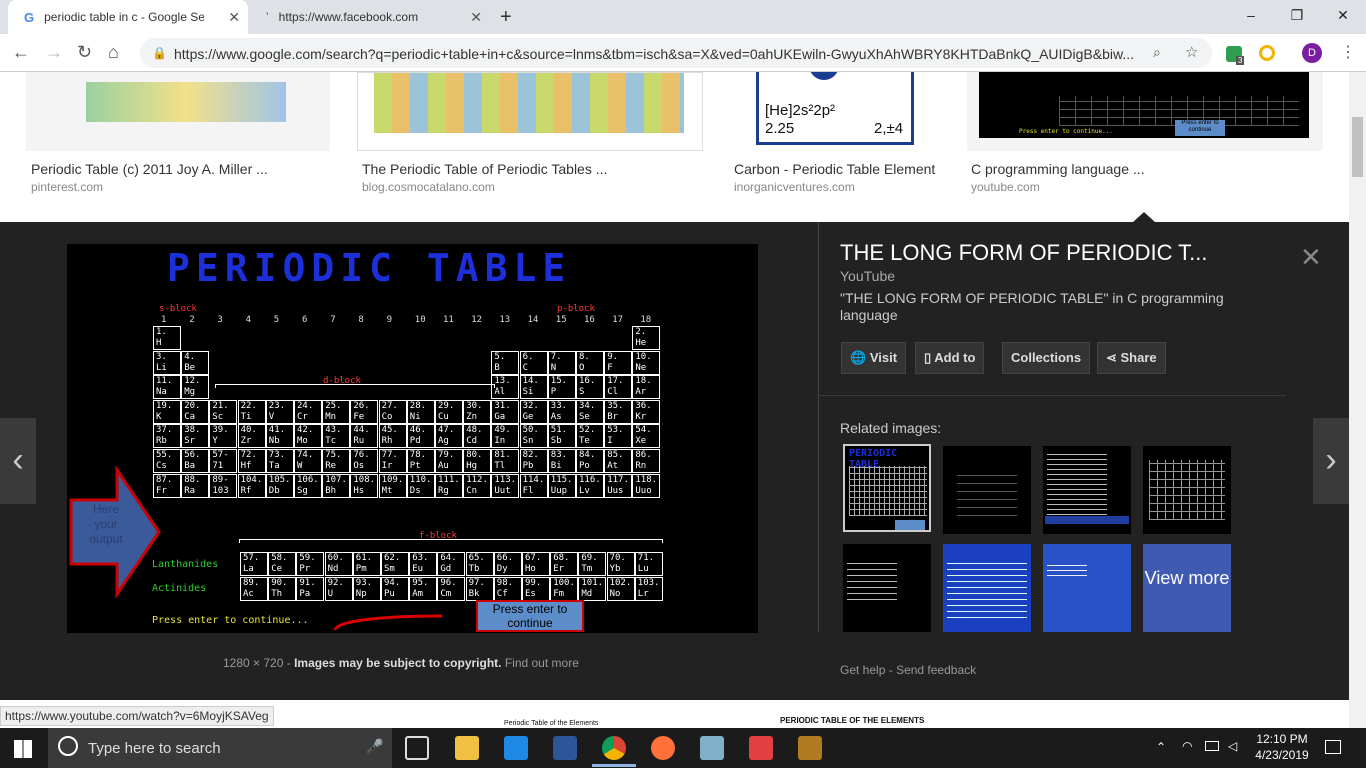  What do you see at coordinates (389, 593) in the screenshot?
I see `element-symbol: Pu` at bounding box center [389, 593].